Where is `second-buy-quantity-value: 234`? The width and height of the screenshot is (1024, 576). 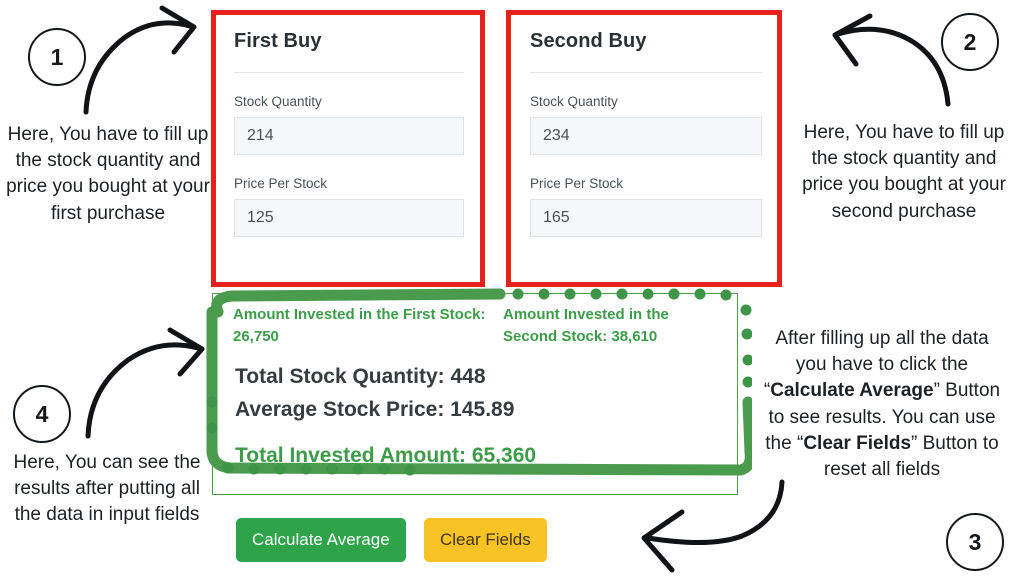
second-buy-quantity-value: 234 is located at coordinates (556, 136).